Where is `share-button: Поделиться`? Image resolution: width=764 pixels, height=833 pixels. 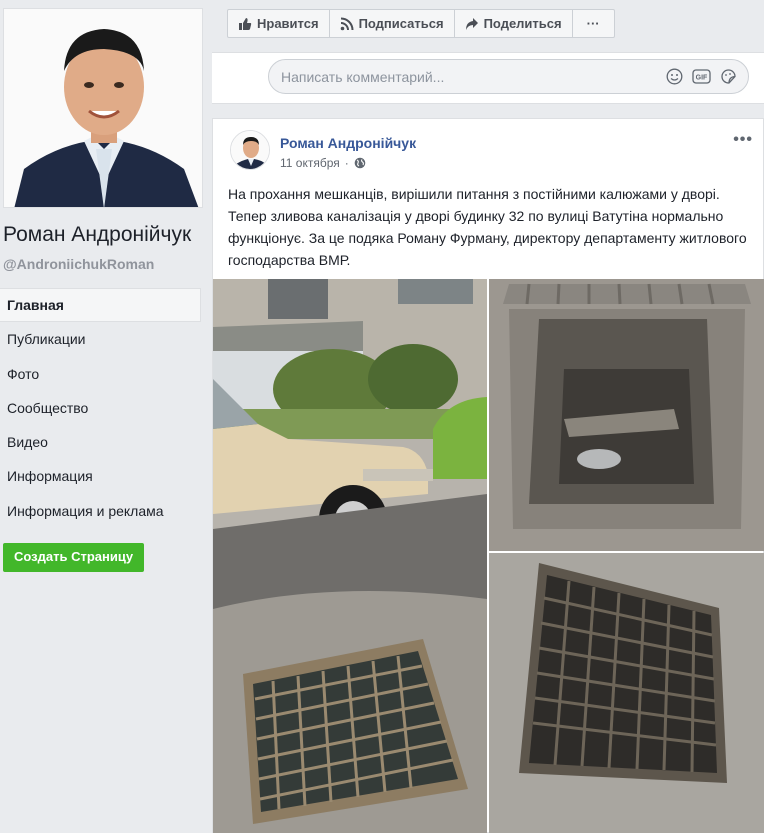
share-button: Поделиться is located at coordinates (514, 23).